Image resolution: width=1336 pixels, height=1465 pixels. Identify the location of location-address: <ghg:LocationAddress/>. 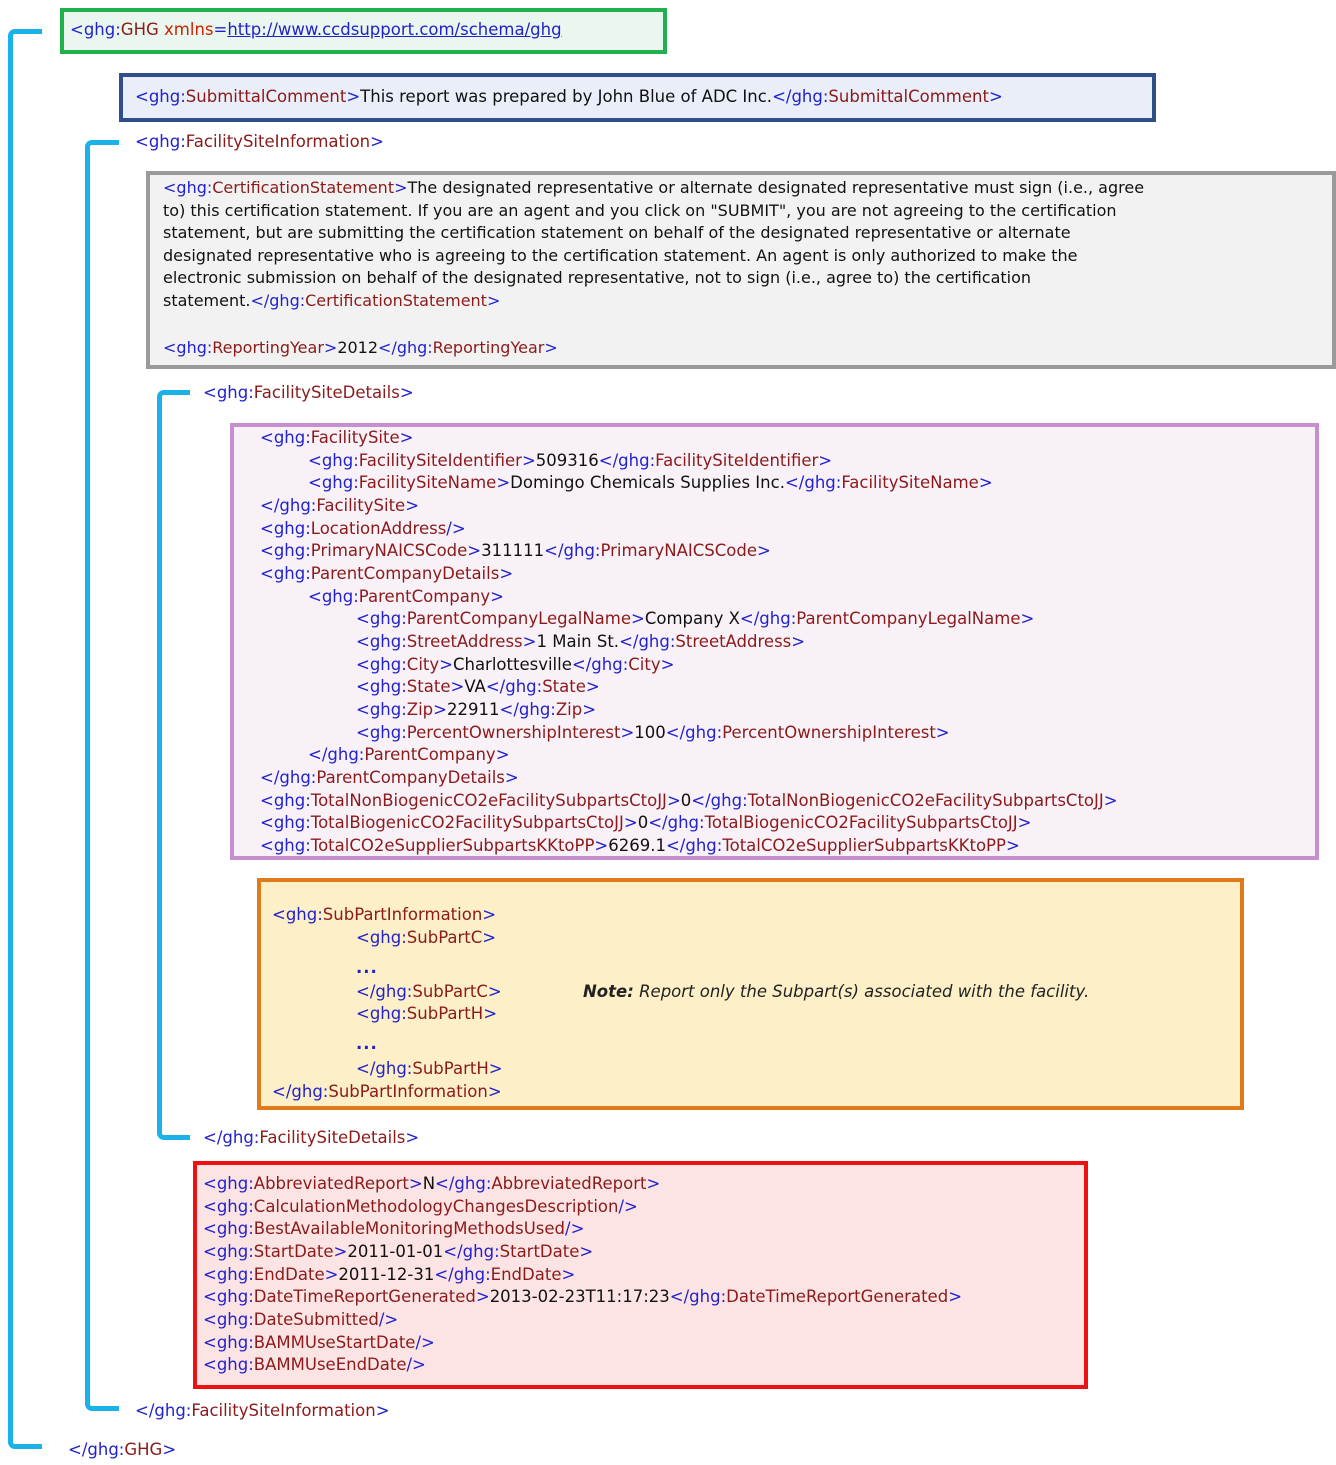
(363, 528).